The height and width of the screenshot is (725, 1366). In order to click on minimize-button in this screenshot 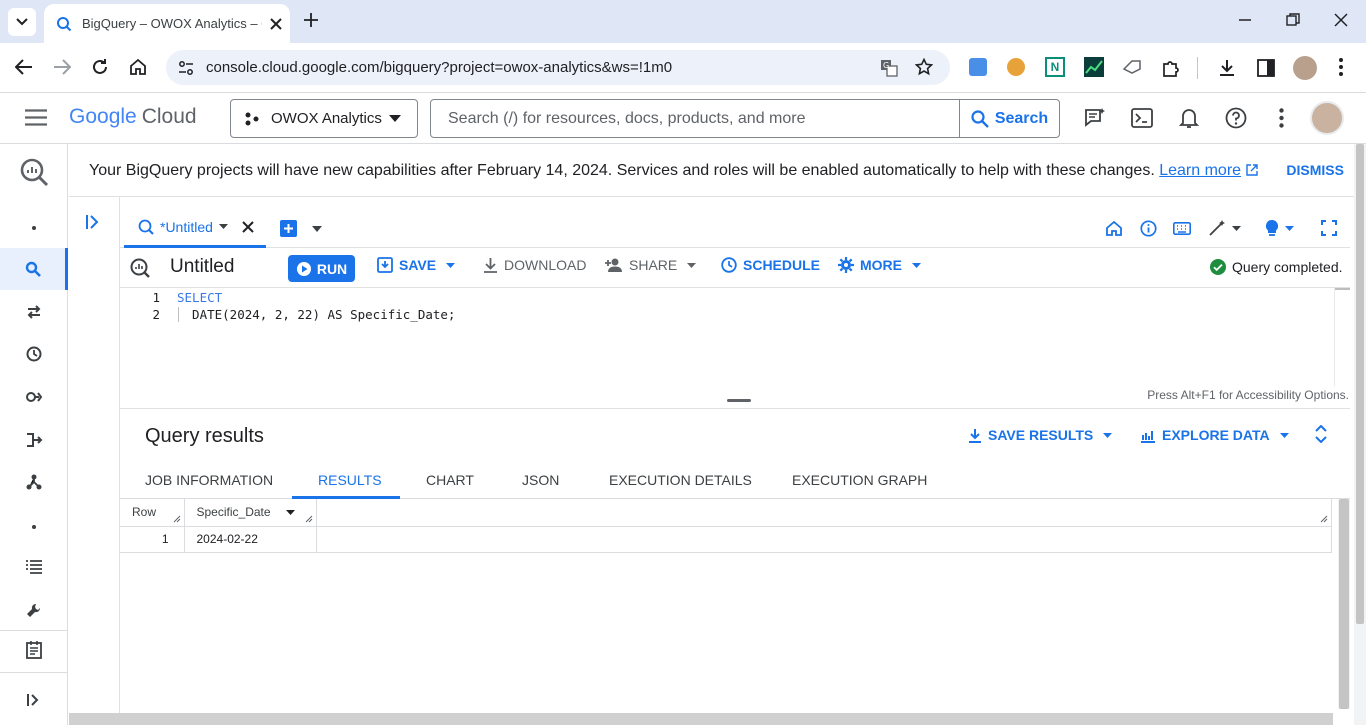, I will do `click(1245, 20)`.